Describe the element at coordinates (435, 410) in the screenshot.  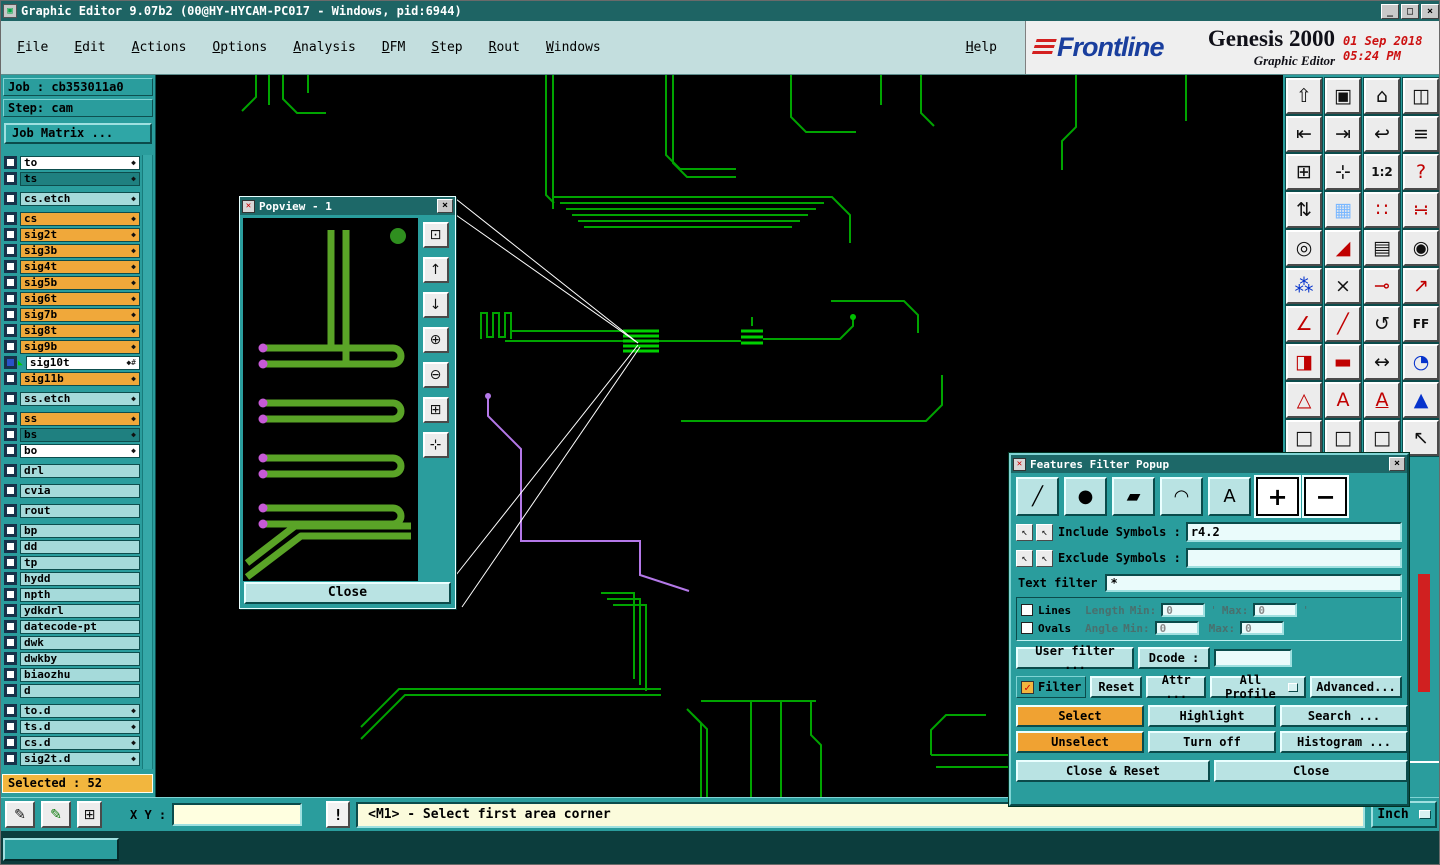
I see `zoom-fit-button: ⊞` at that location.